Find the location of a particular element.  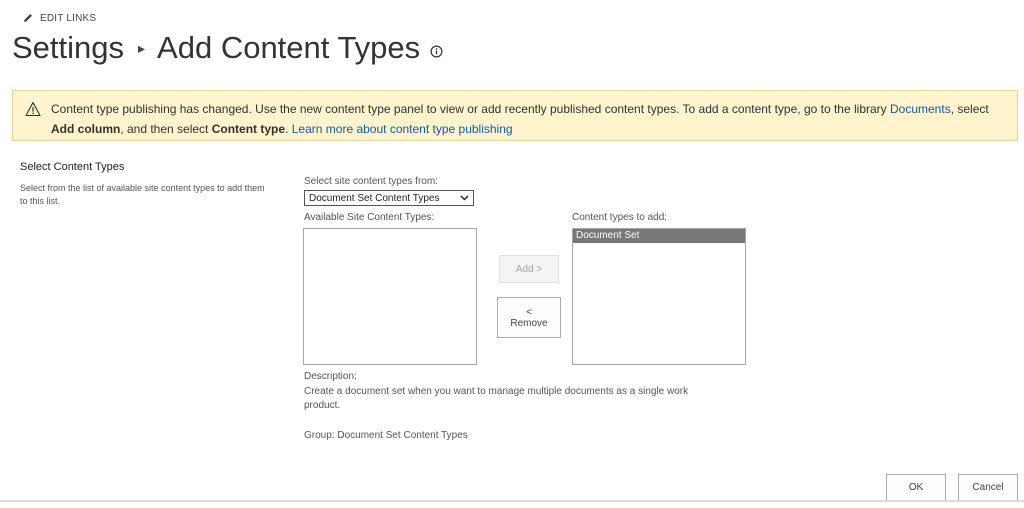

description-label: Description: is located at coordinates (330, 376).